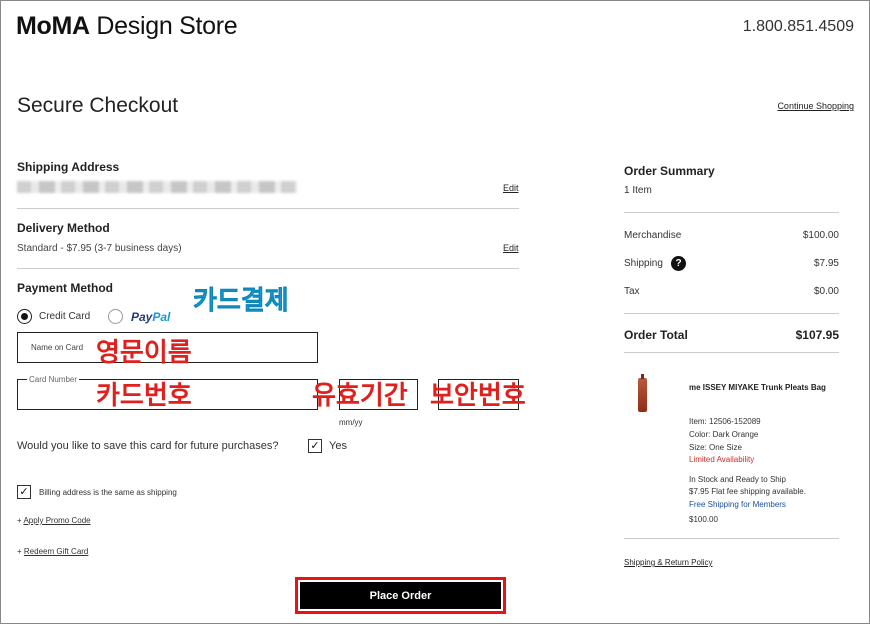  What do you see at coordinates (759, 387) in the screenshot?
I see `product-name: me ISSEY MIYAKE Trunk Pleats Bag` at bounding box center [759, 387].